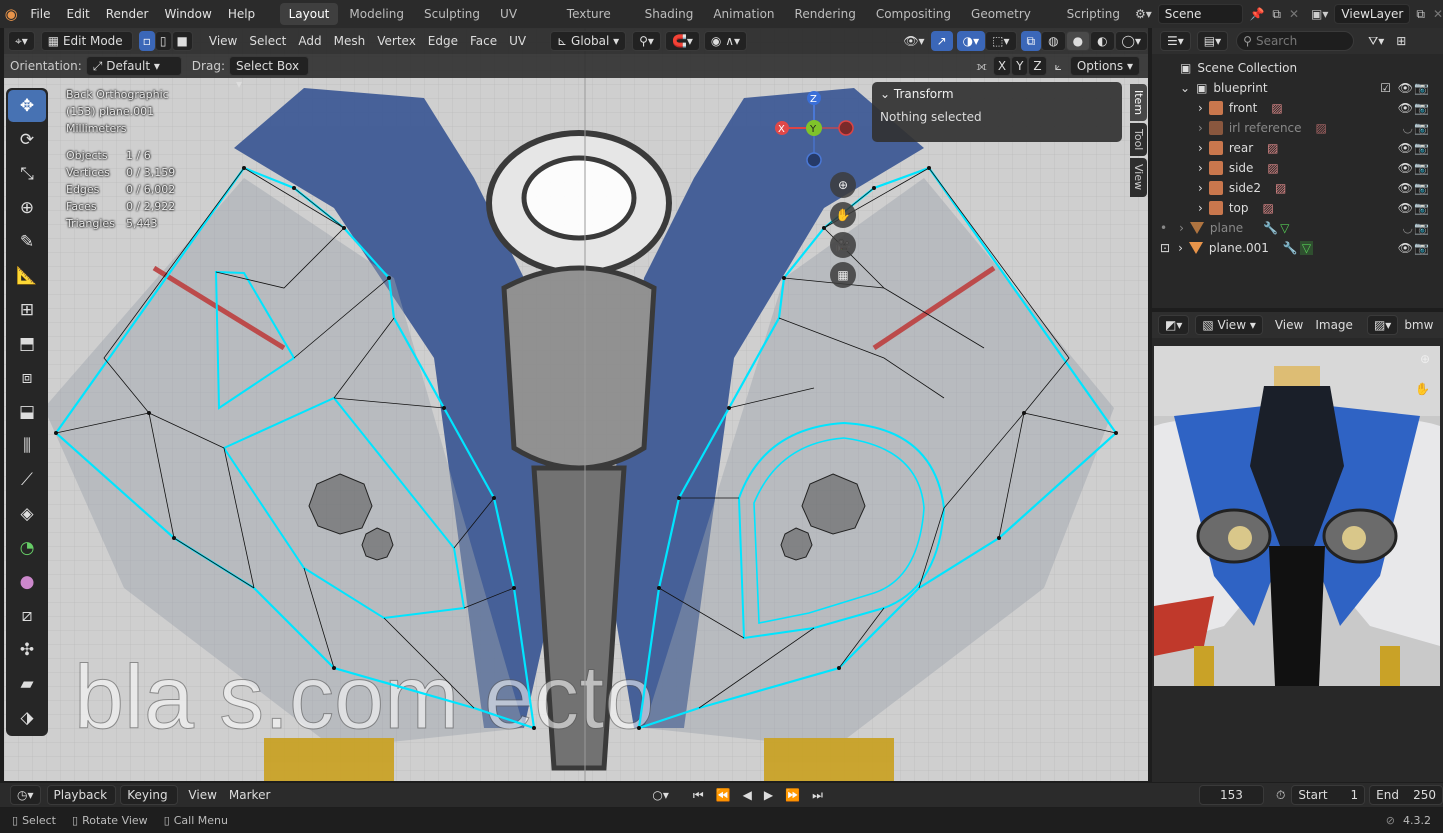  Describe the element at coordinates (843, 275) in the screenshot. I see `ortho-grid-icon: ▦` at that location.